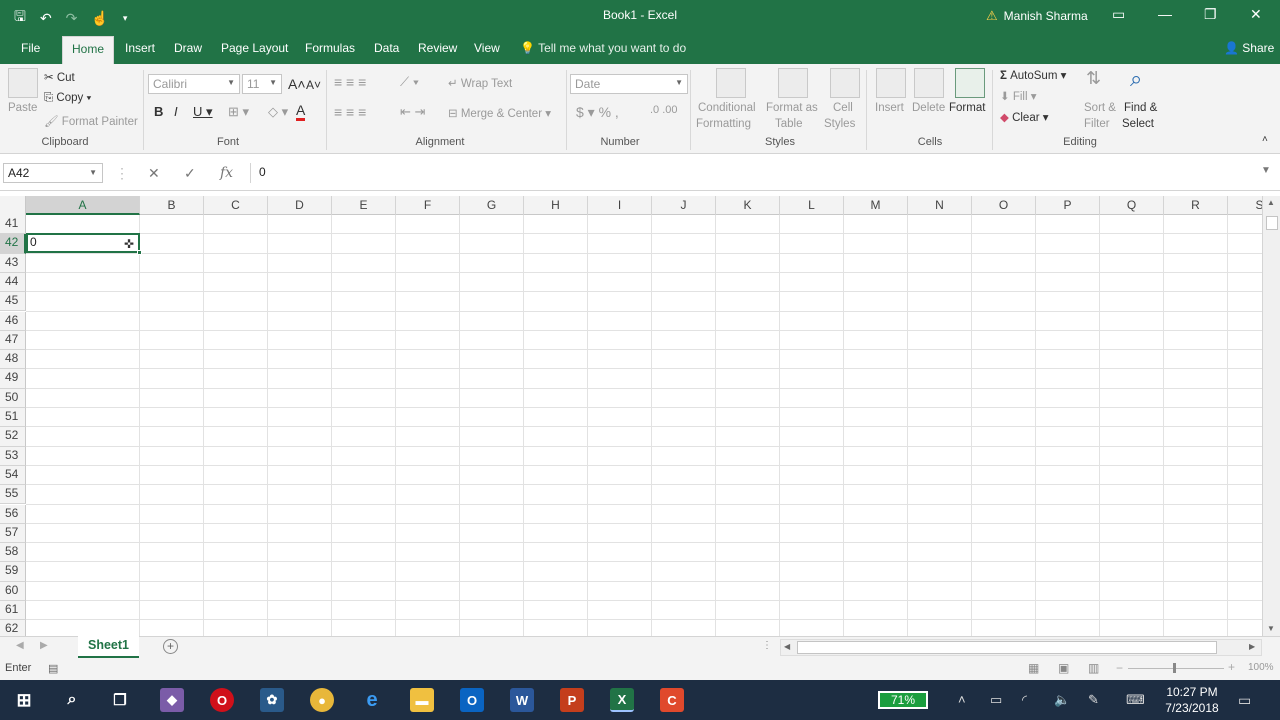 This screenshot has width=1280, height=720. I want to click on system-clock: 10:27 PM 7/23/2018, so click(1192, 700).